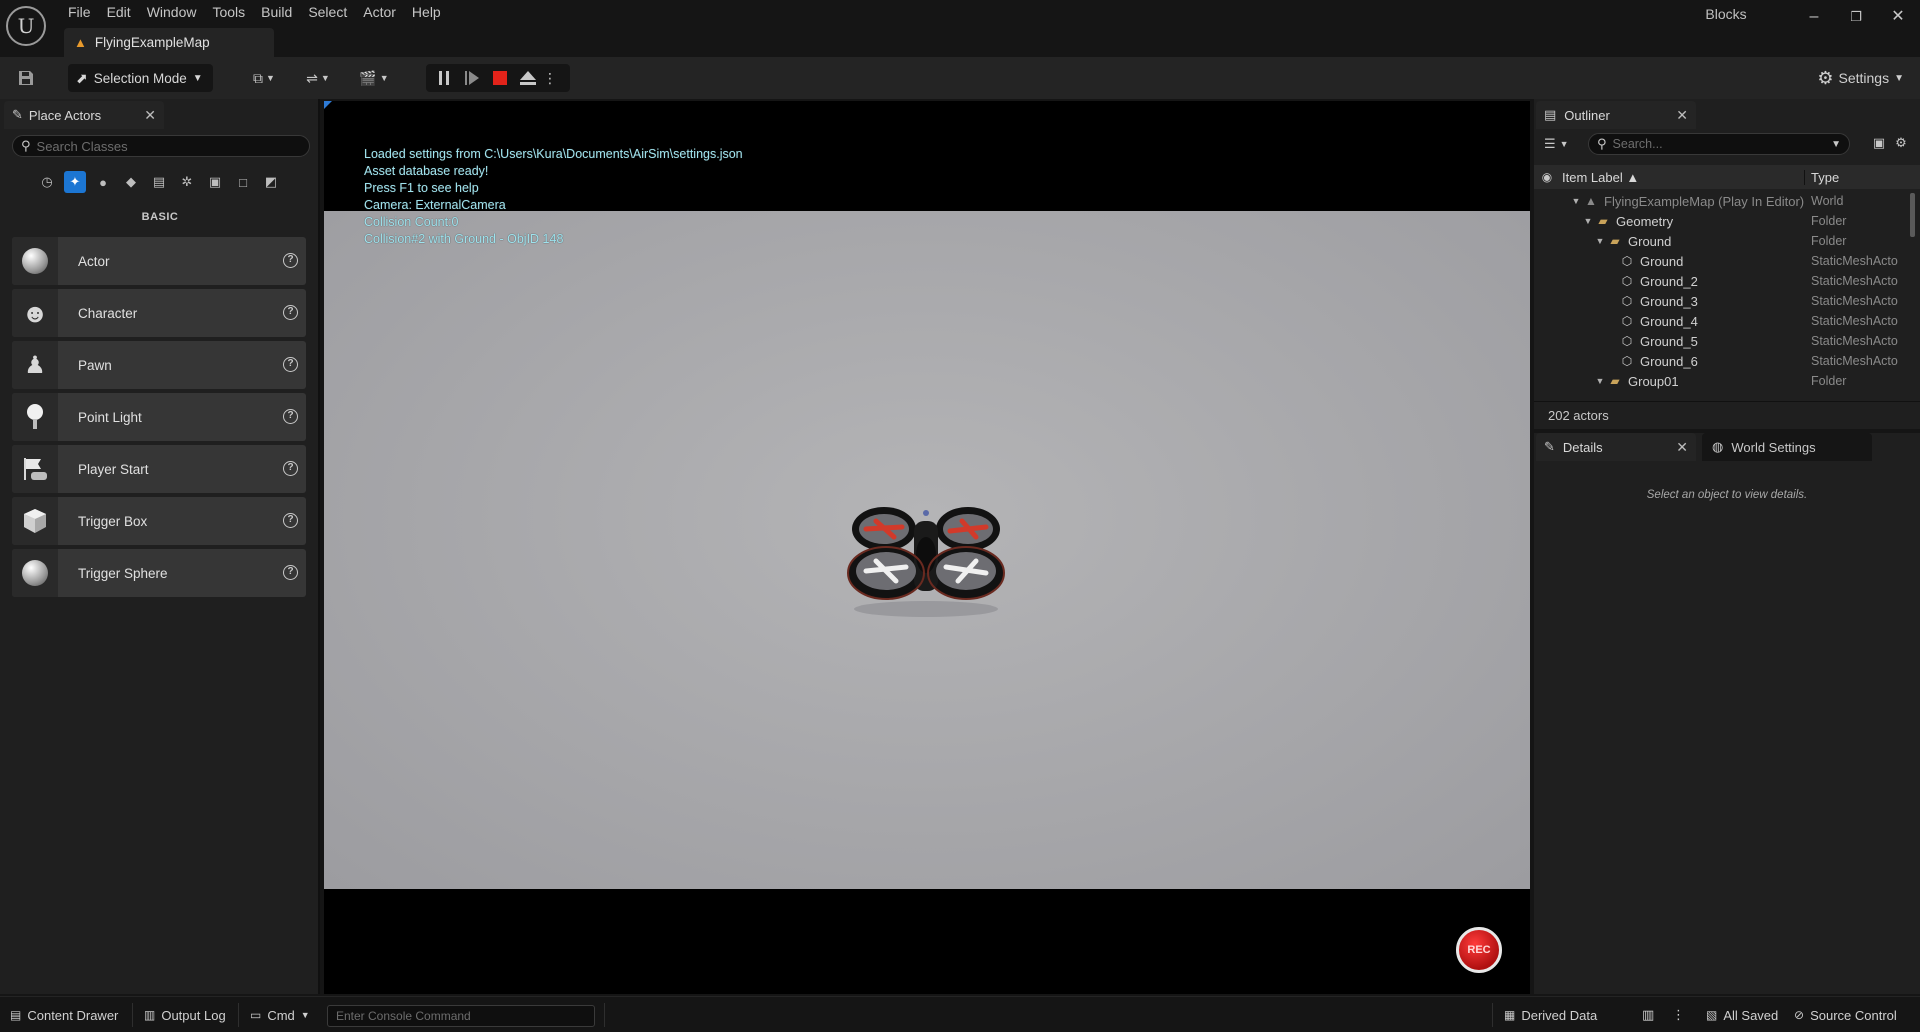 Image resolution: width=1920 pixels, height=1032 pixels. I want to click on menu-tools: Tools, so click(228, 12).